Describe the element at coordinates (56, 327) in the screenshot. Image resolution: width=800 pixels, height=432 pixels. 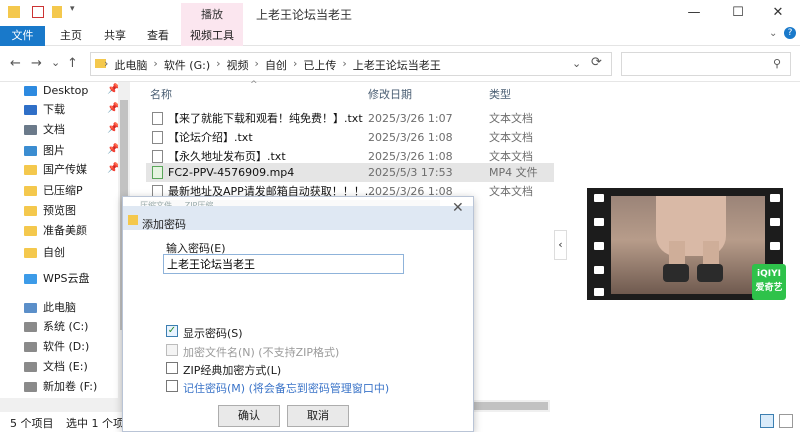
I see `sidebar-item: 系统 (C:)` at that location.